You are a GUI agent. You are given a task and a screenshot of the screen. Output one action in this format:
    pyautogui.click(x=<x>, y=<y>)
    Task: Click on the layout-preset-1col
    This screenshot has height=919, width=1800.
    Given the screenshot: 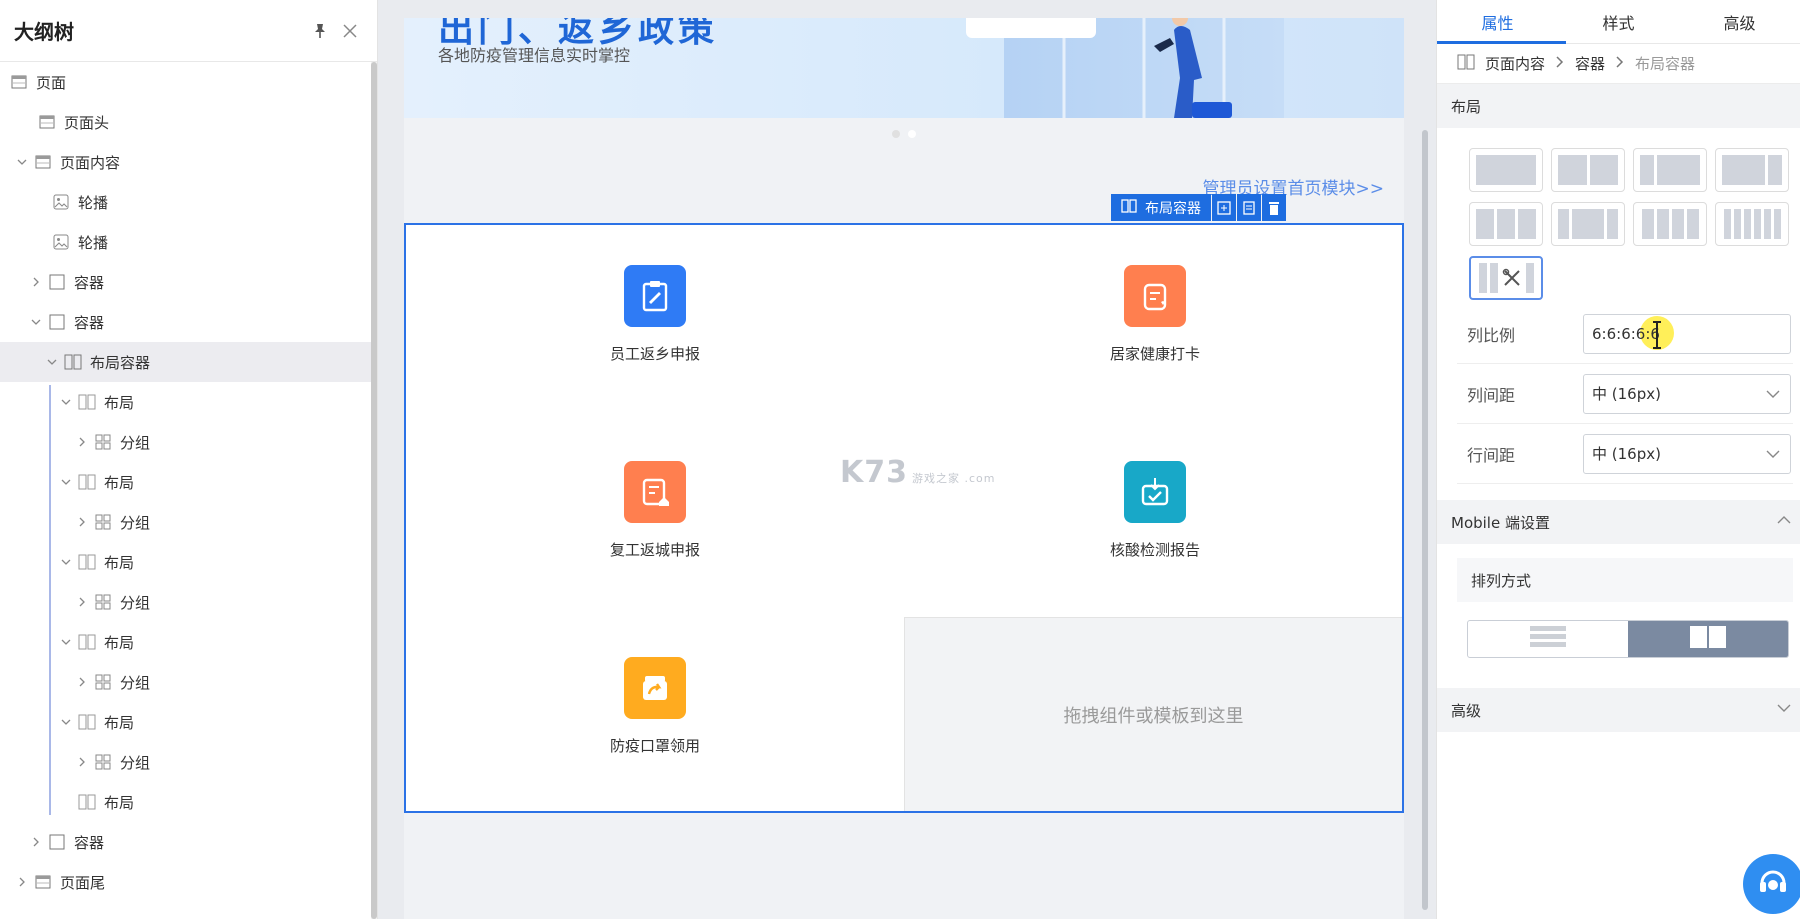 What is the action you would take?
    pyautogui.click(x=1506, y=170)
    